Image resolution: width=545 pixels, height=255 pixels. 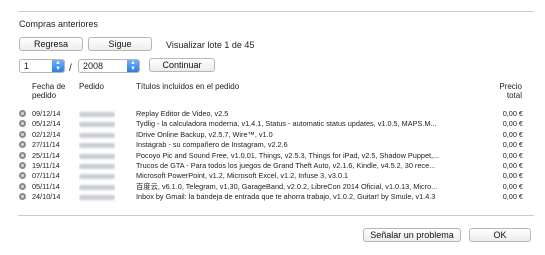 What do you see at coordinates (120, 44) in the screenshot?
I see `next-batch-button: Sigue` at bounding box center [120, 44].